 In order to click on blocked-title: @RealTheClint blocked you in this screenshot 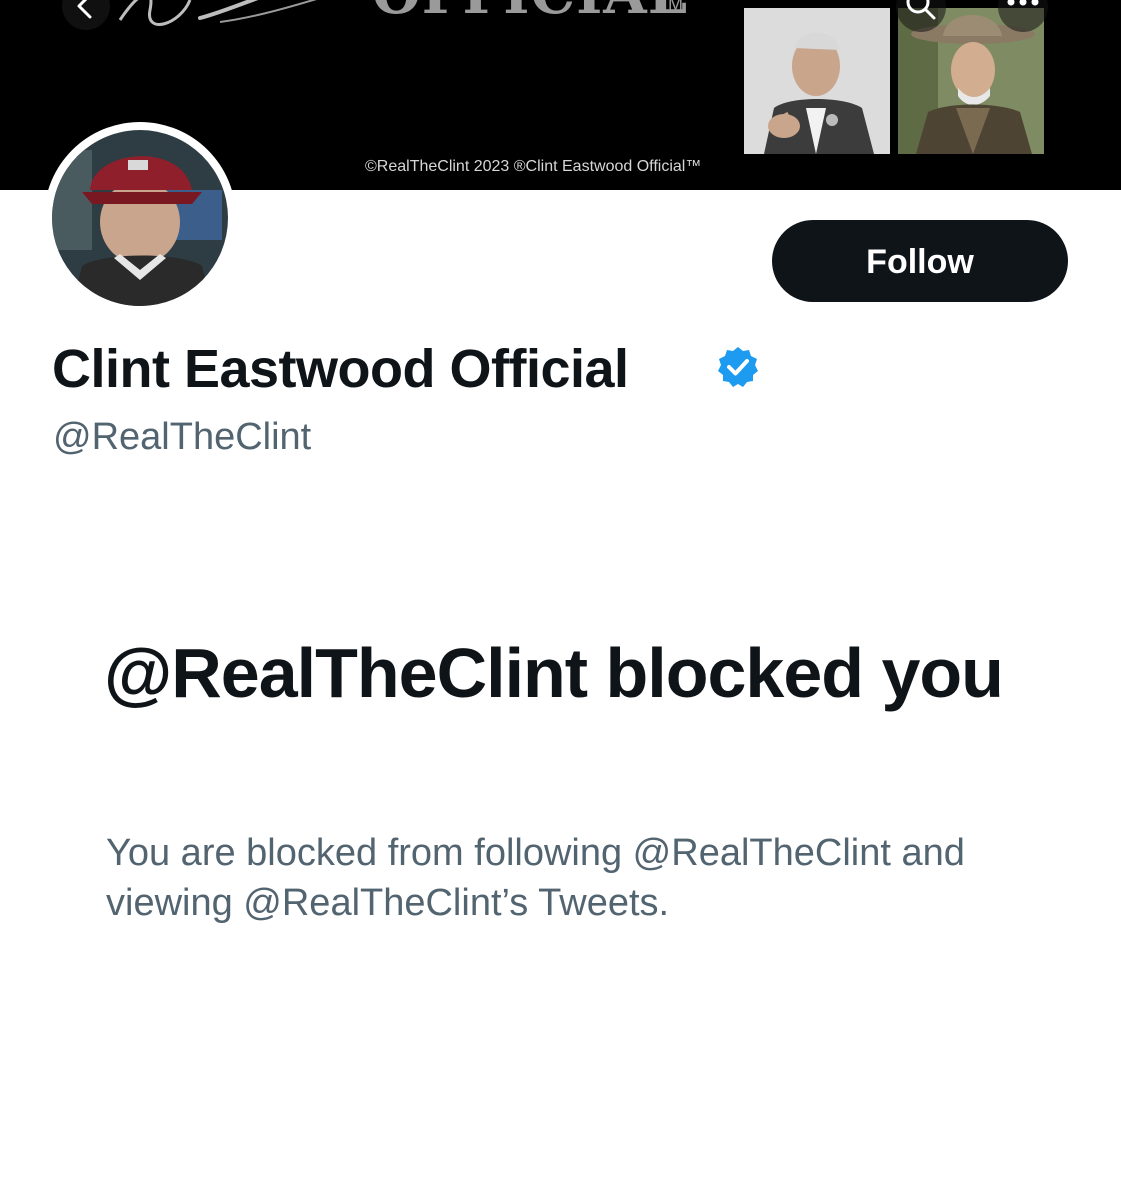, I will do `click(554, 673)`.